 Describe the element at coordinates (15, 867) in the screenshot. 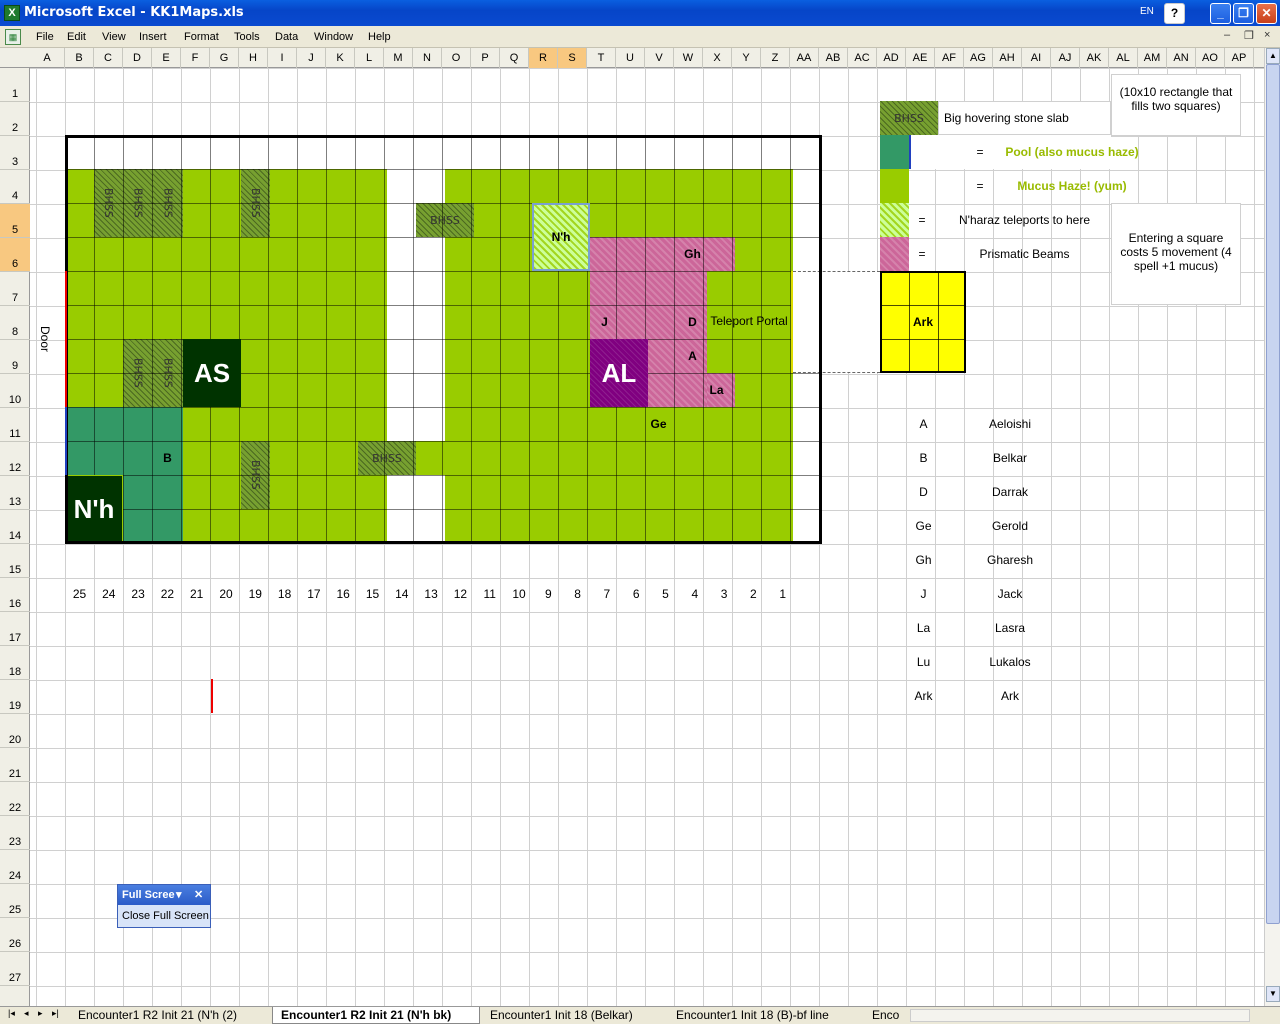

I see `row-header-24: 24` at that location.